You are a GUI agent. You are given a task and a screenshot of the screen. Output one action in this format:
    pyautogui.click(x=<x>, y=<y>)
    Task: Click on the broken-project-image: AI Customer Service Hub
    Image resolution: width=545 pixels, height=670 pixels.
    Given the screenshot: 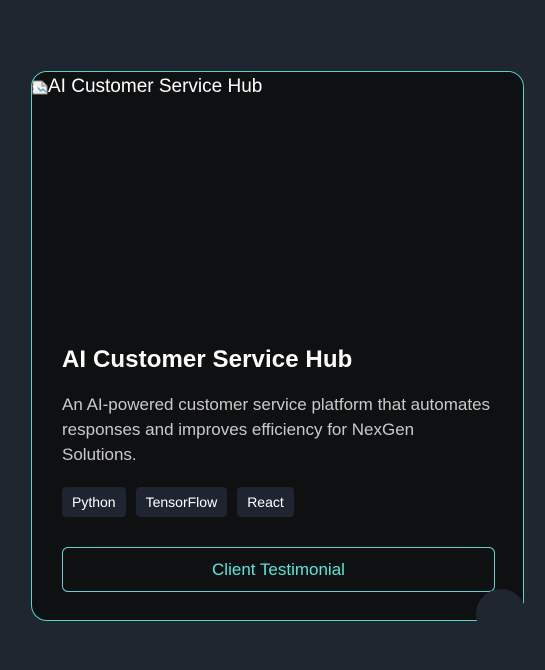 What is the action you would take?
    pyautogui.click(x=147, y=87)
    